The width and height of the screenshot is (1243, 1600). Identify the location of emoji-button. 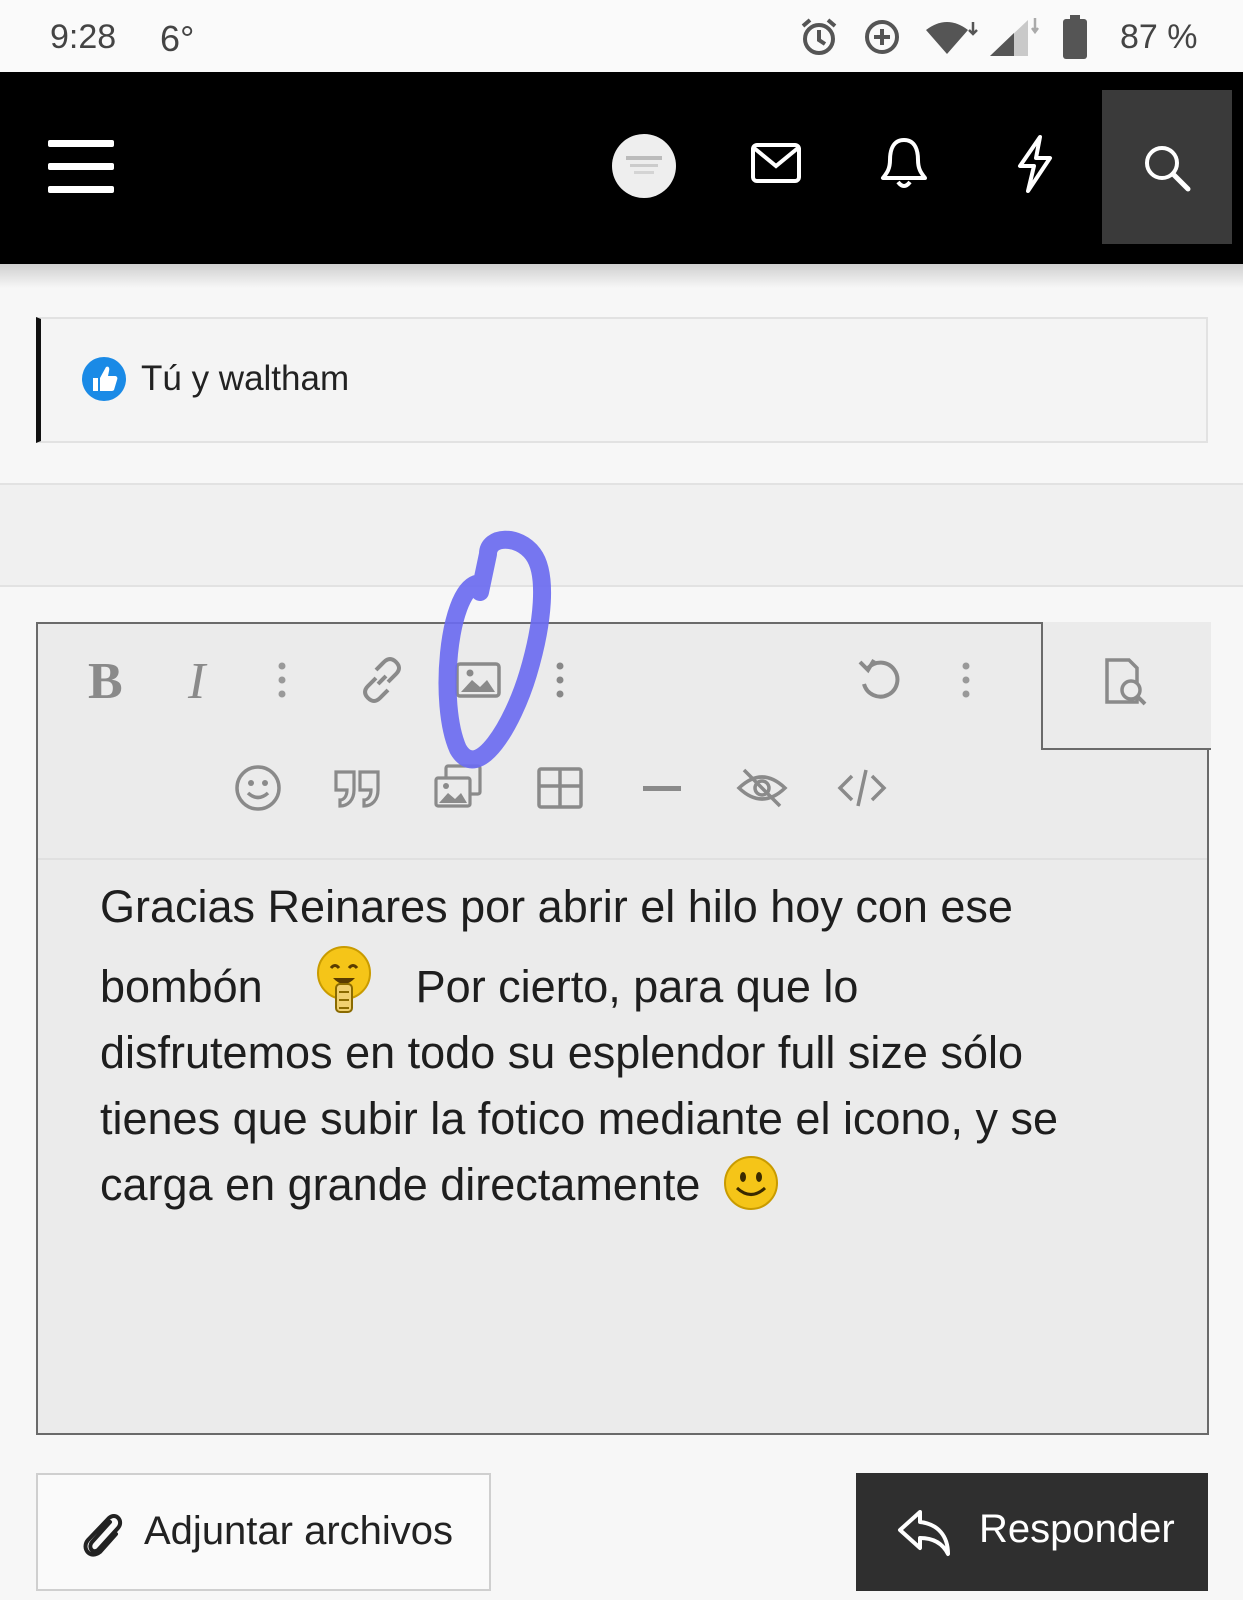
(258, 788).